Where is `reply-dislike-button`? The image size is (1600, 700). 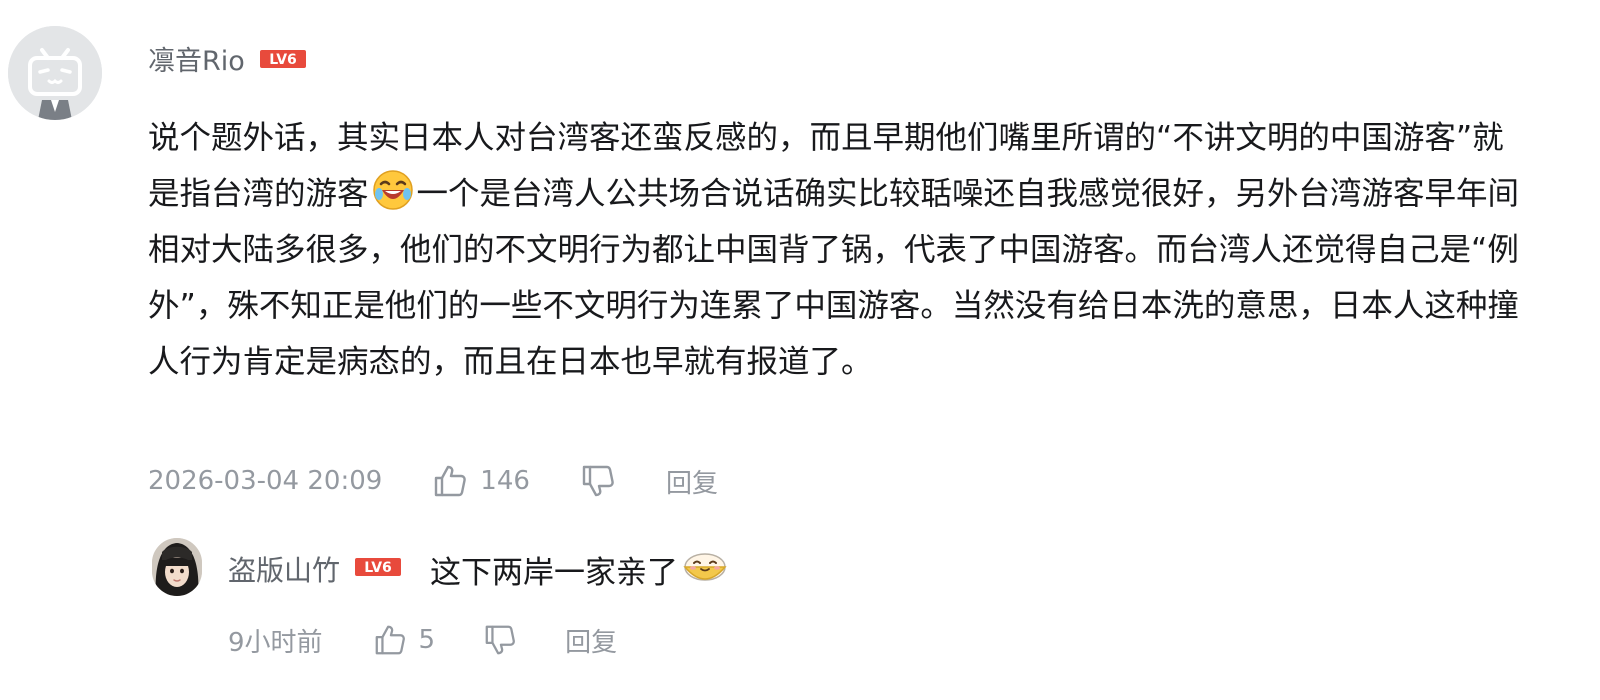 reply-dislike-button is located at coordinates (500, 640).